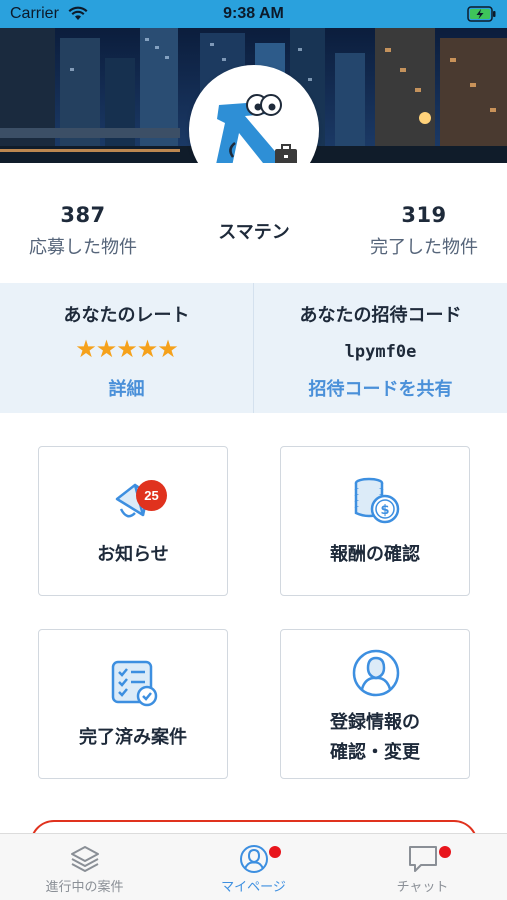  What do you see at coordinates (423, 859) in the screenshot?
I see `chat-icon` at bounding box center [423, 859].